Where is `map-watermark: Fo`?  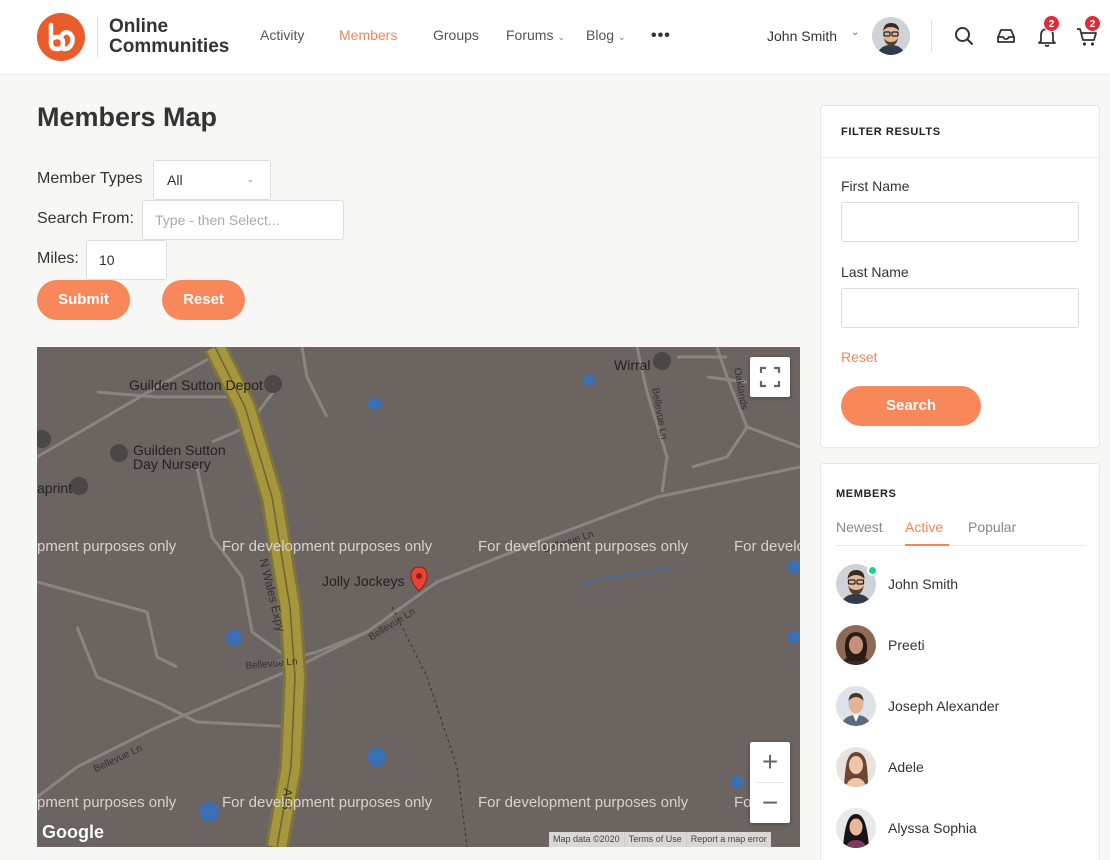
map-watermark: Fo is located at coordinates (743, 802).